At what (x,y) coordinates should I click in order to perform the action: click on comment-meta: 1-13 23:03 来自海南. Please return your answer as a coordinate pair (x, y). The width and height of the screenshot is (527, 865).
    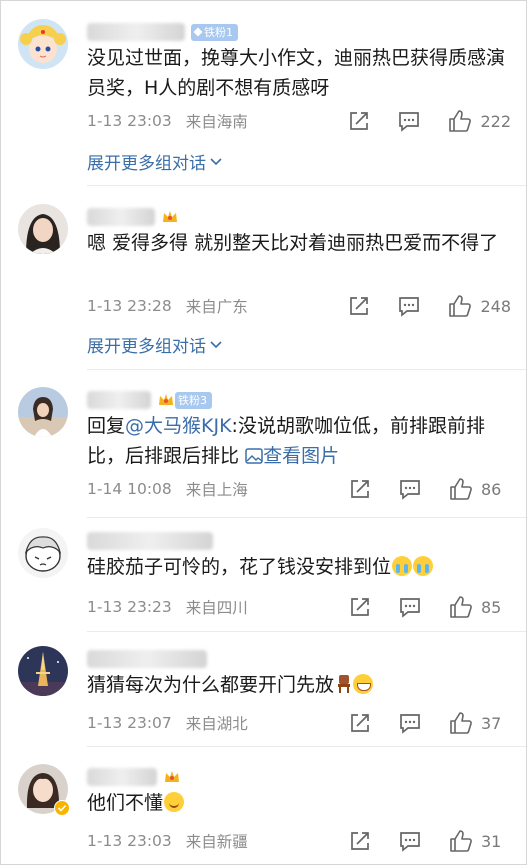
    Looking at the image, I should click on (167, 121).